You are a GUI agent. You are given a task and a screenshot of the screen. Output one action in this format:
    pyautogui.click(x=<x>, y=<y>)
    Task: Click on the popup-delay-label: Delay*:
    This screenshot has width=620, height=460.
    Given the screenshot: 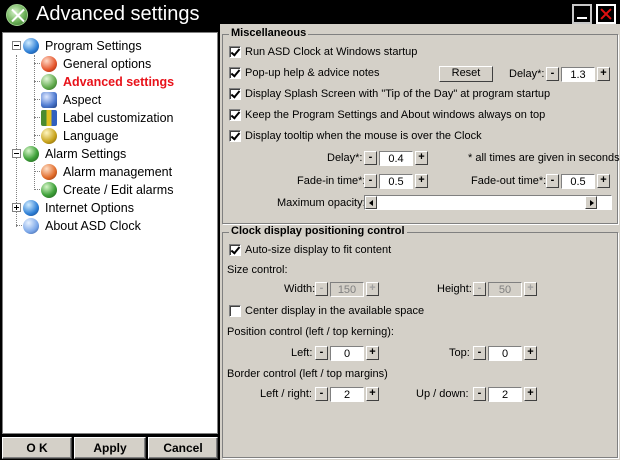 What is the action you would take?
    pyautogui.click(x=527, y=74)
    